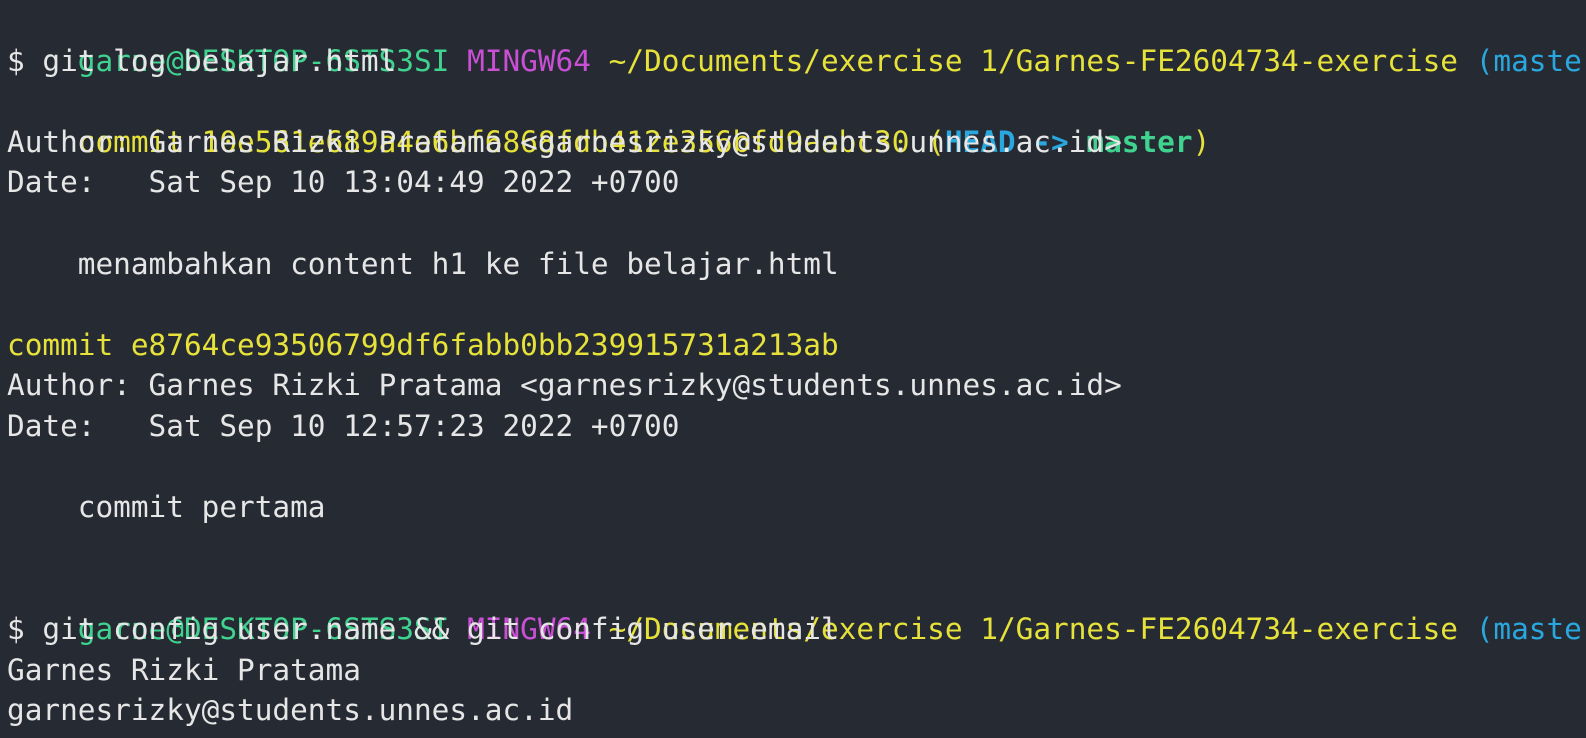 The image size is (1586, 738). Describe the element at coordinates (290, 710) in the screenshot. I see `output-user-email: garnesrizky@students.unnes.ac.id` at that location.